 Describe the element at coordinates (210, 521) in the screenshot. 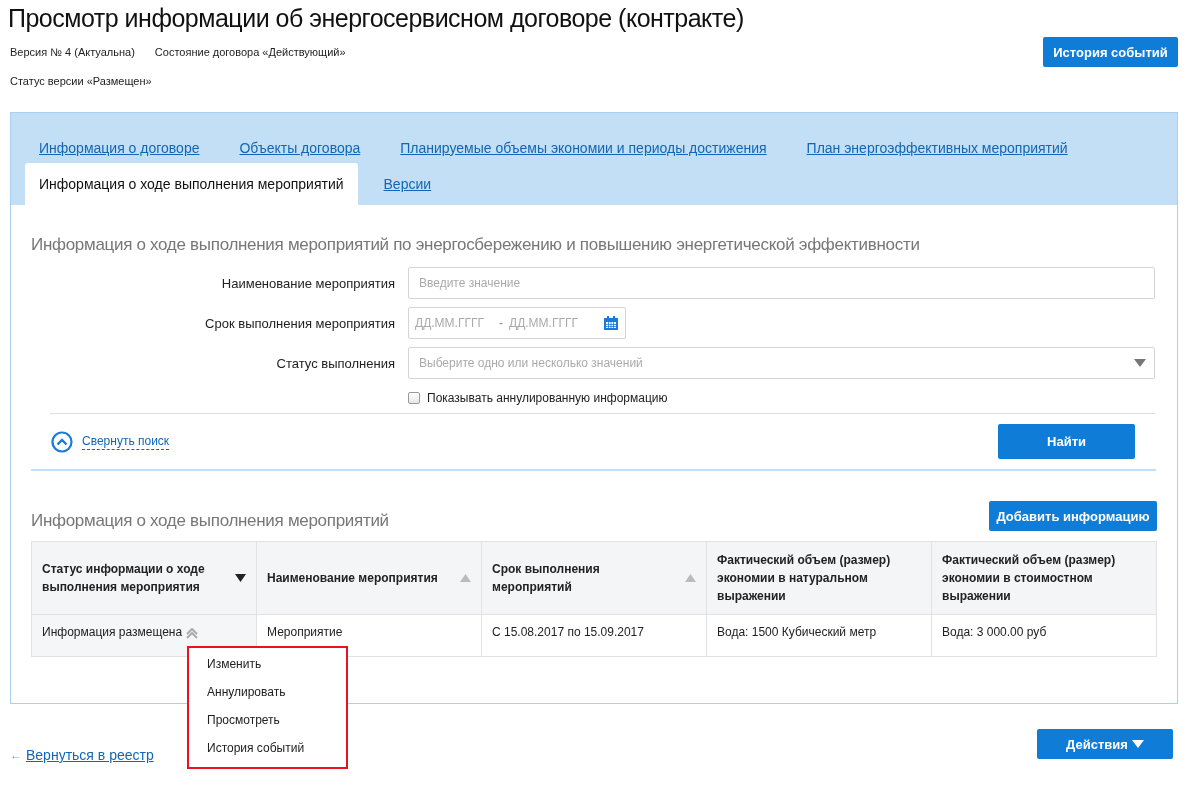

I see `section-title: Информация о ходе выполнения мероприятий` at that location.